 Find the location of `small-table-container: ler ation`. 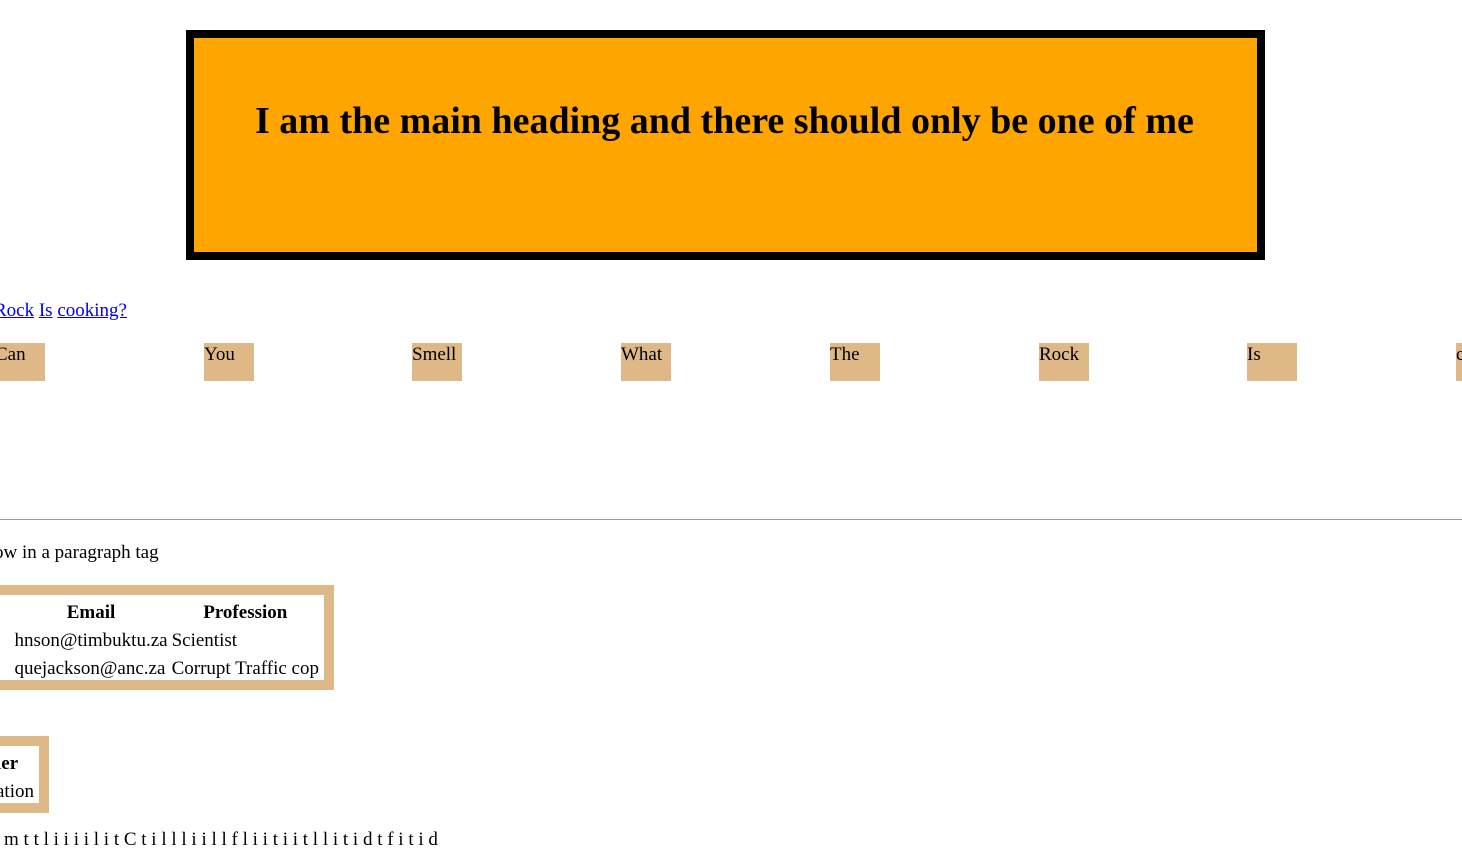

small-table-container: ler ation is located at coordinates (24, 774).